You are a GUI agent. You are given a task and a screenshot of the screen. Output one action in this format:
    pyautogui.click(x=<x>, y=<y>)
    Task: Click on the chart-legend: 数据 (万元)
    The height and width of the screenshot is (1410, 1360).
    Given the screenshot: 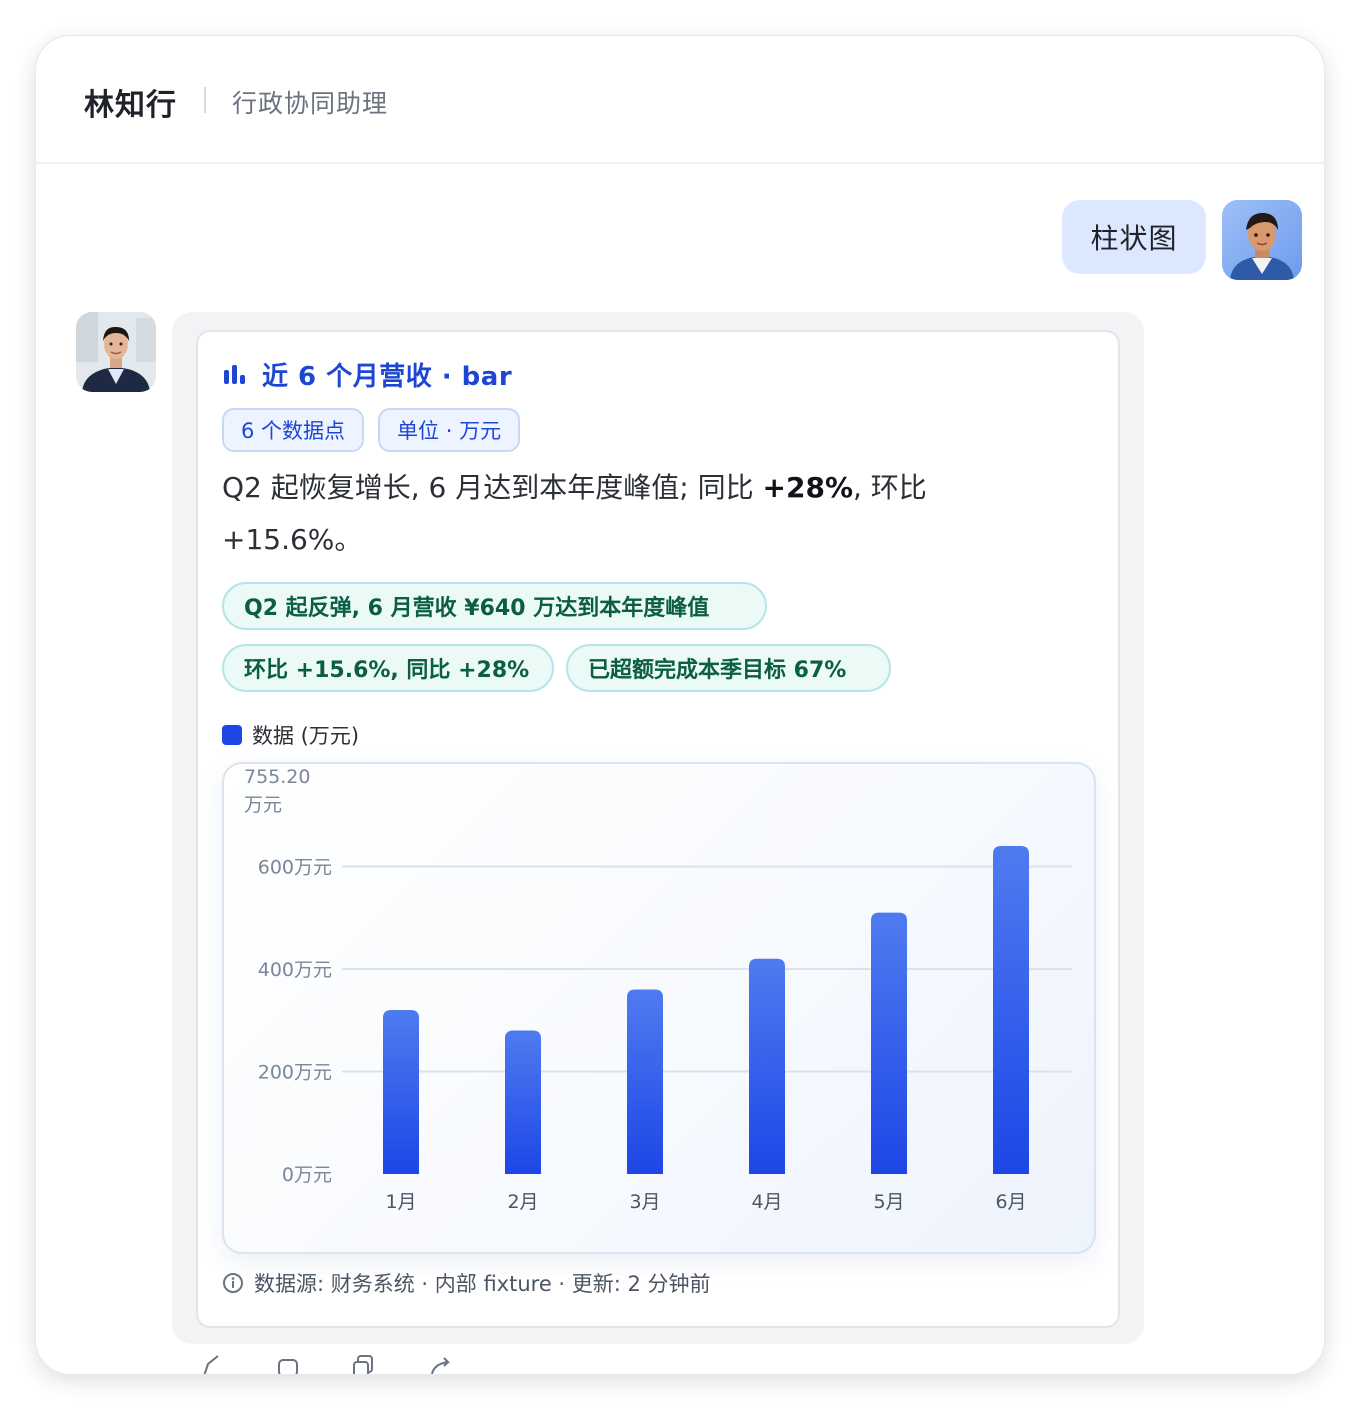 What is the action you would take?
    pyautogui.click(x=290, y=735)
    